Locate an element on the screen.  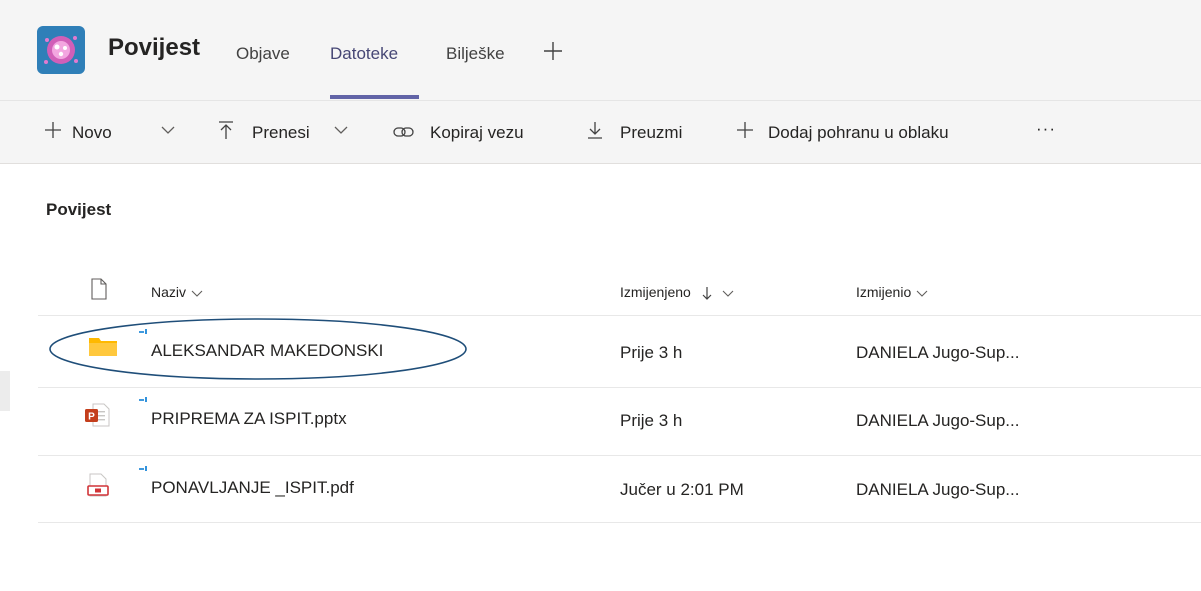
team-logo is located at coordinates (61, 50).